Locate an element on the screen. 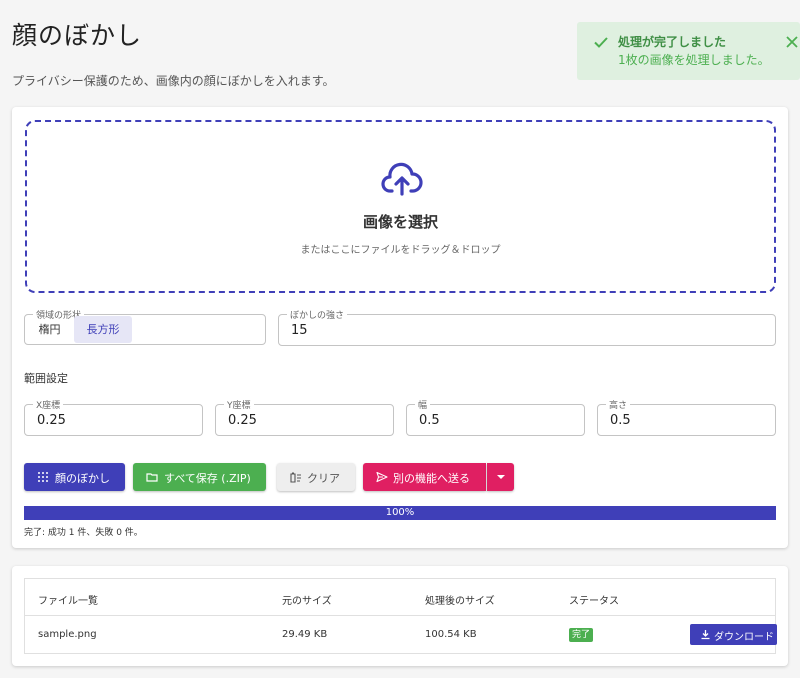 The width and height of the screenshot is (800, 678). clear-list-icon is located at coordinates (295, 477).